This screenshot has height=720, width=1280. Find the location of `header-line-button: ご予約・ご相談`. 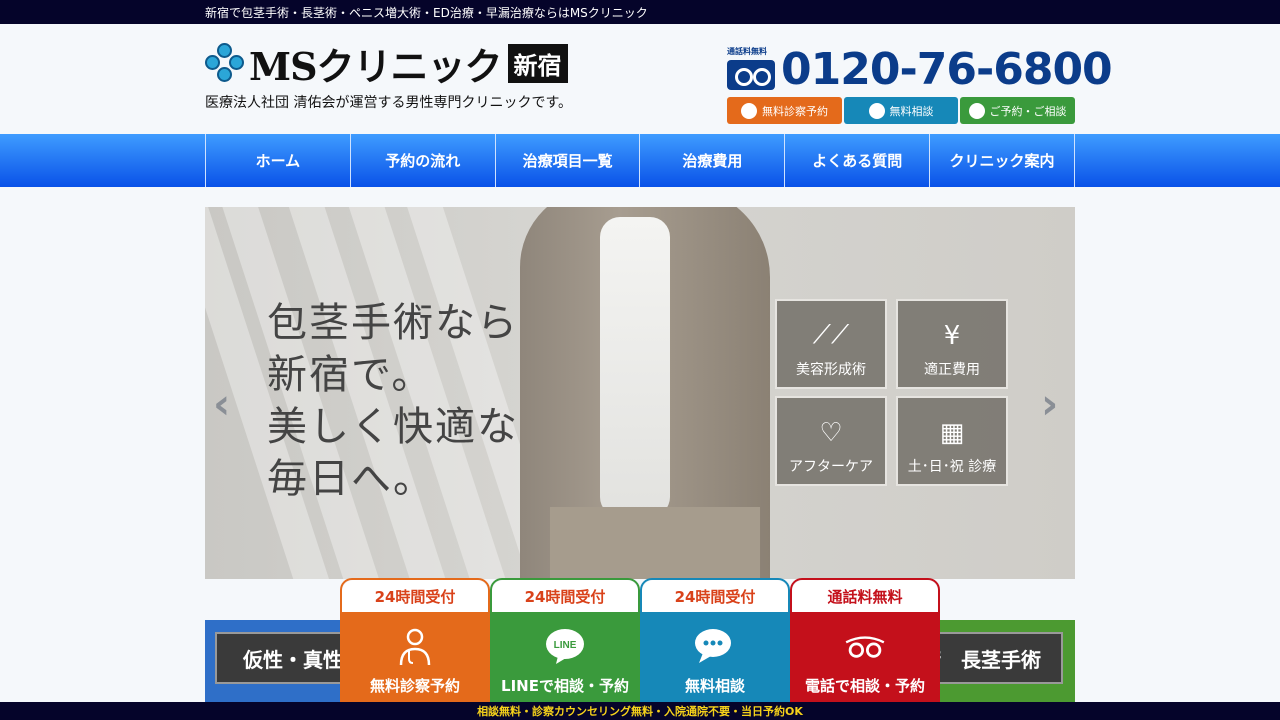

header-line-button: ご予約・ご相談 is located at coordinates (1017, 110).